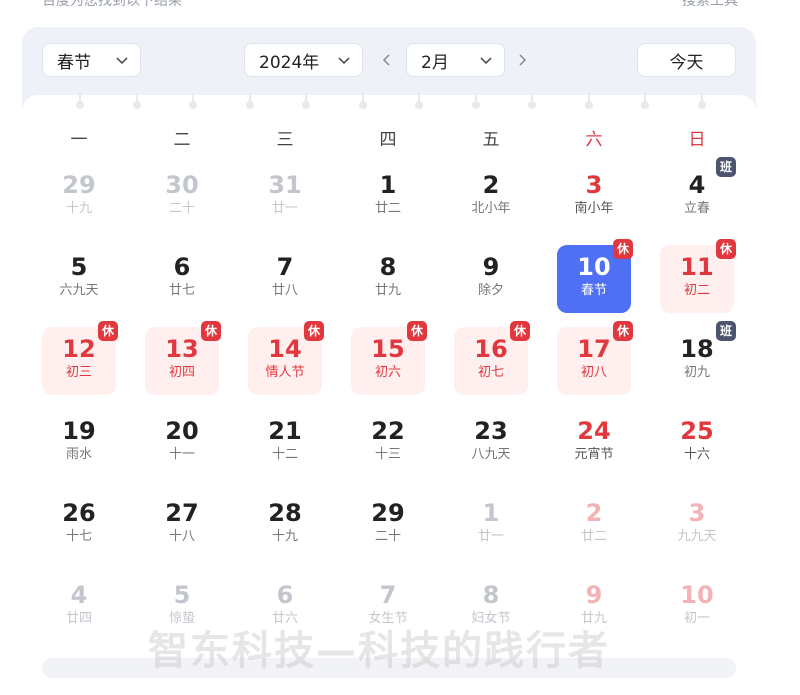  Describe the element at coordinates (388, 595) in the screenshot. I see `day-number: 7` at that location.